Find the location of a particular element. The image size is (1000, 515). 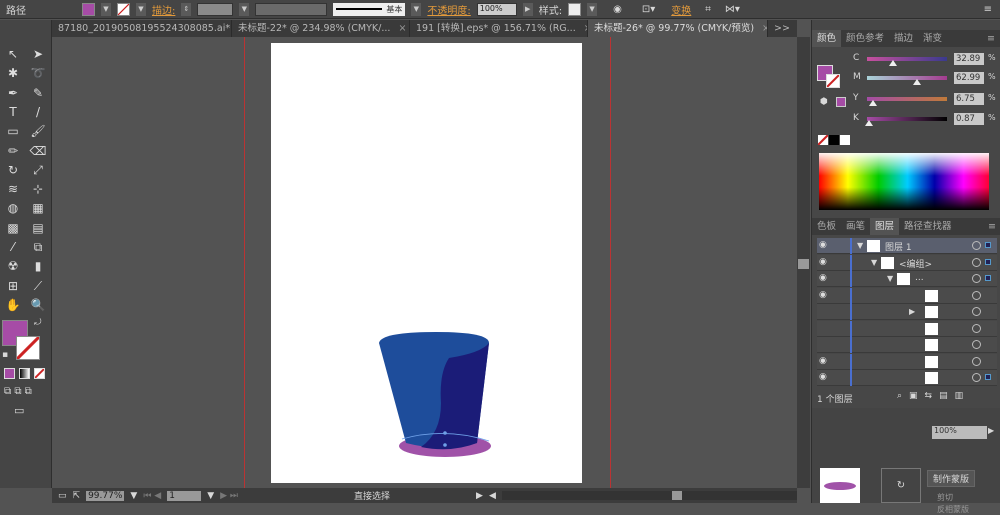

lasso-tool-icon: ➰ is located at coordinates (38, 73).